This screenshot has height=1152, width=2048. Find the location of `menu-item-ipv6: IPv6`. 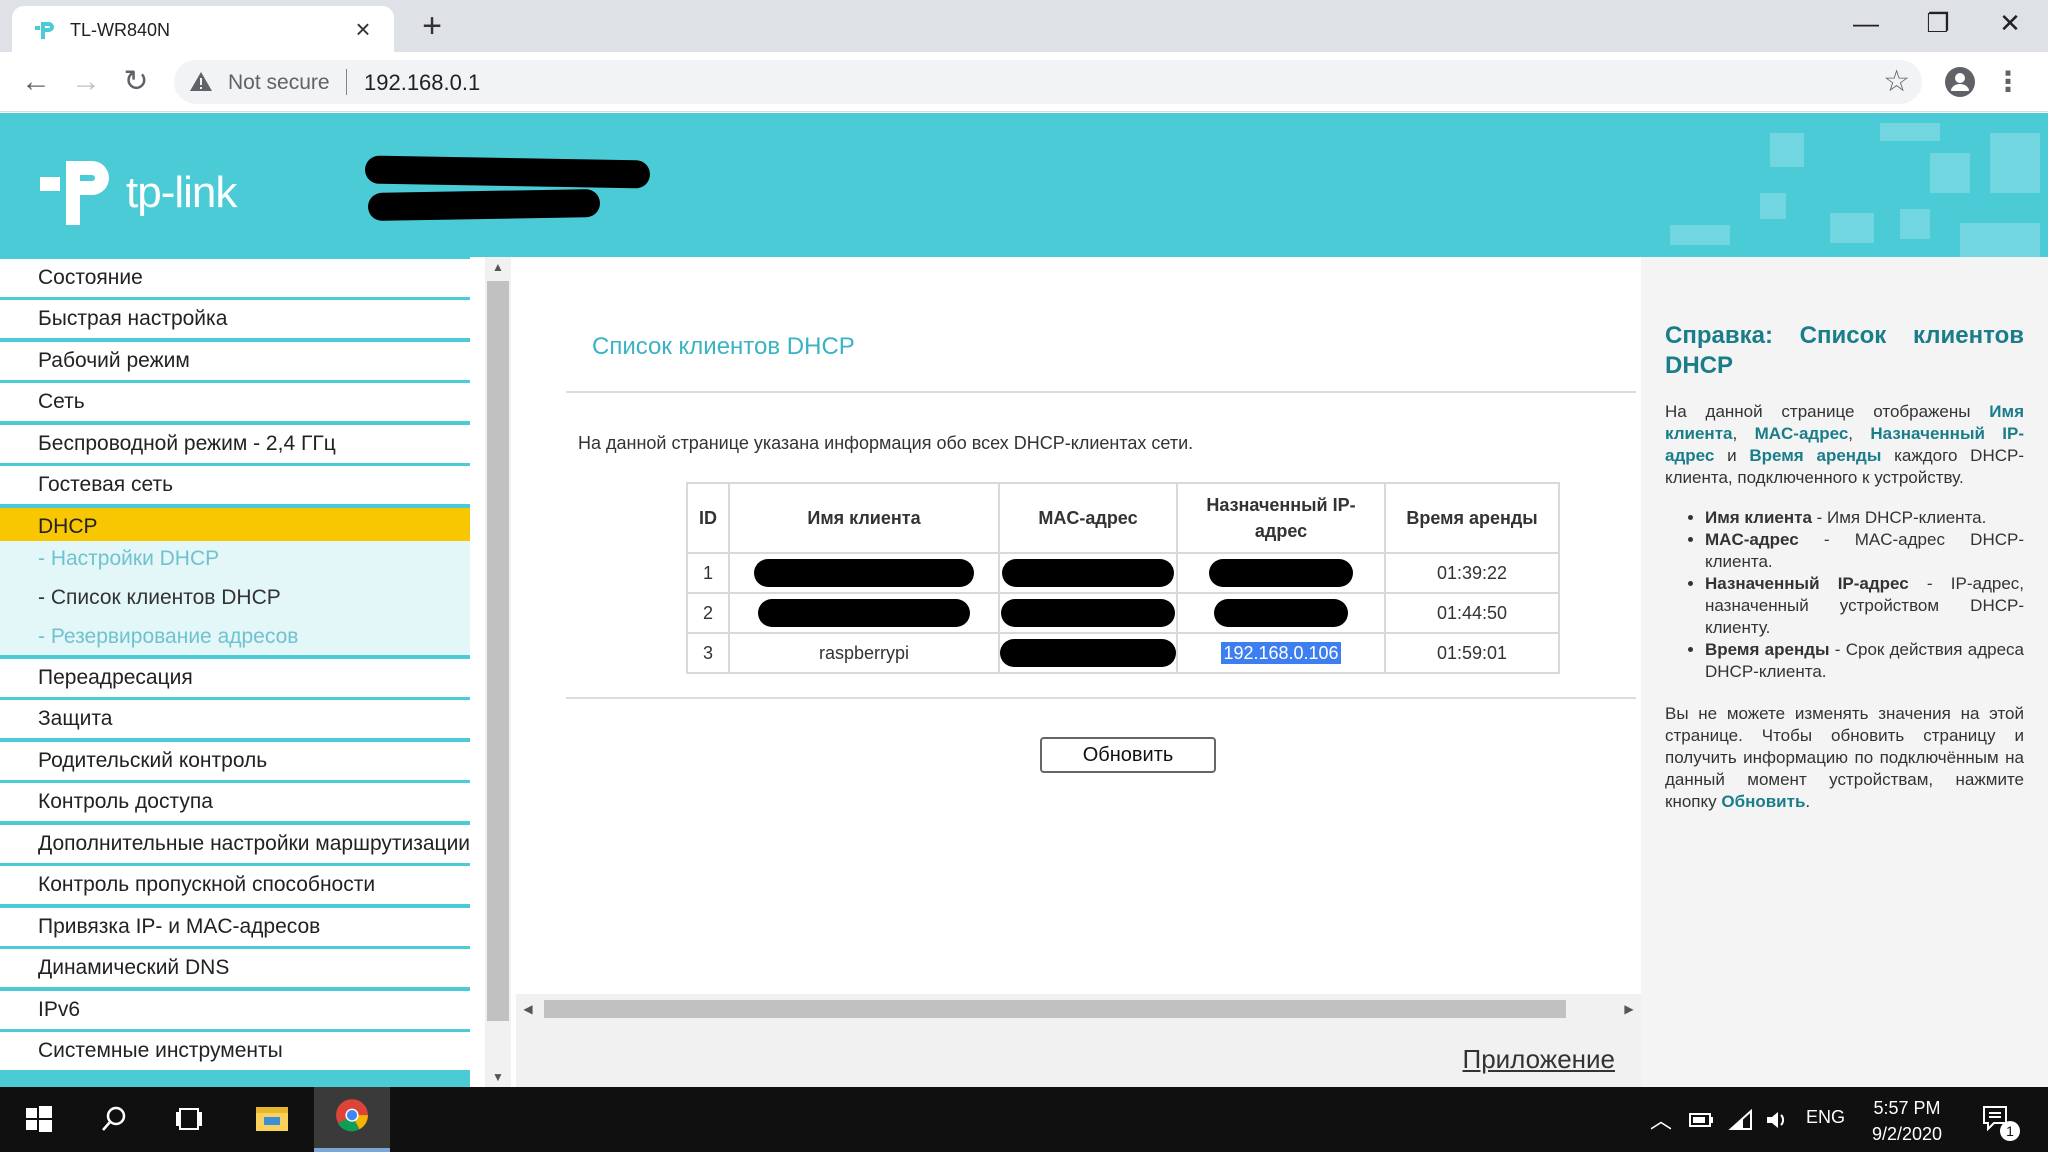

menu-item-ipv6: IPv6 is located at coordinates (235, 1010).